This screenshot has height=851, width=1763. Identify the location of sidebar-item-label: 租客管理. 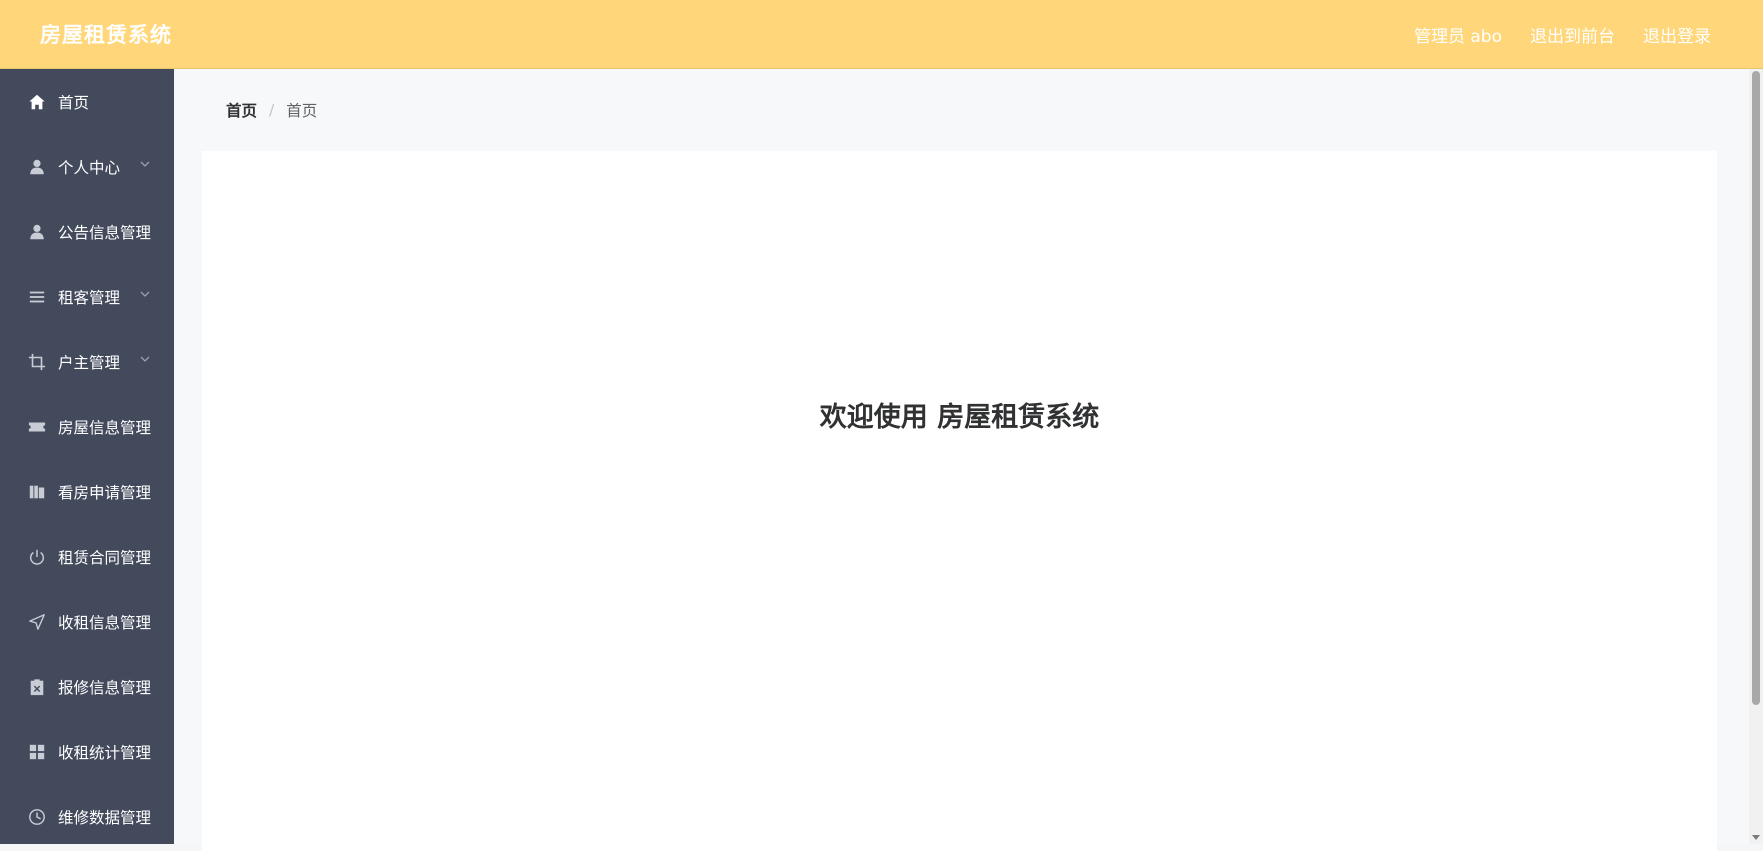
(89, 297).